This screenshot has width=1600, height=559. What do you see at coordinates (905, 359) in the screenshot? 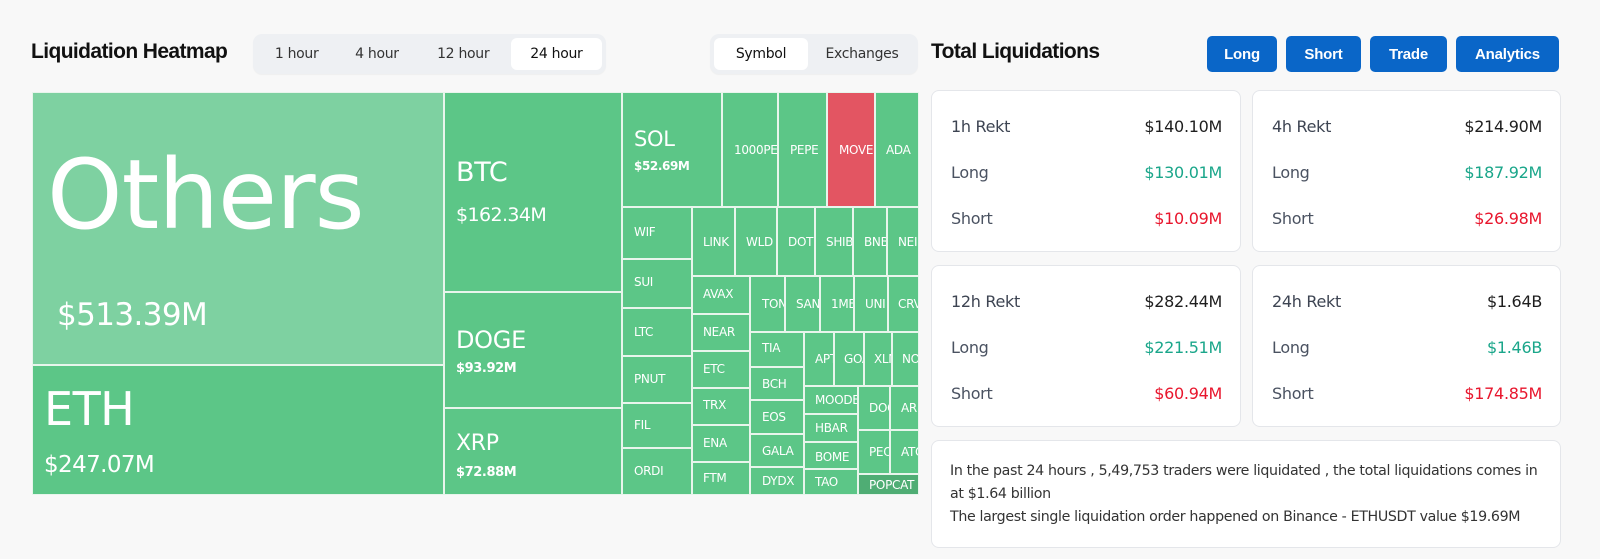
I see `tile-not: NOT` at bounding box center [905, 359].